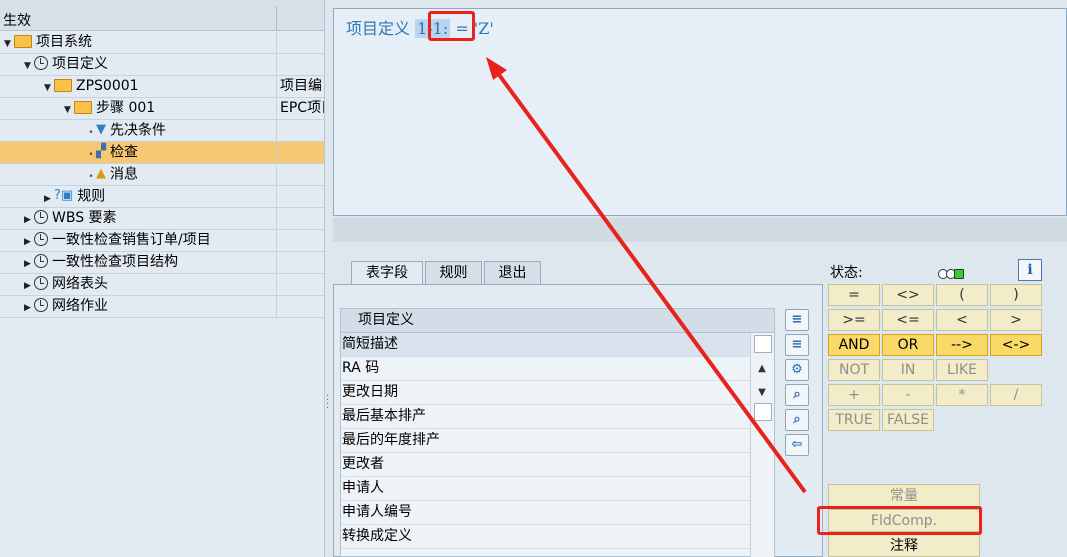  What do you see at coordinates (854, 395) in the screenshot?
I see `op-plus-button: +` at bounding box center [854, 395].